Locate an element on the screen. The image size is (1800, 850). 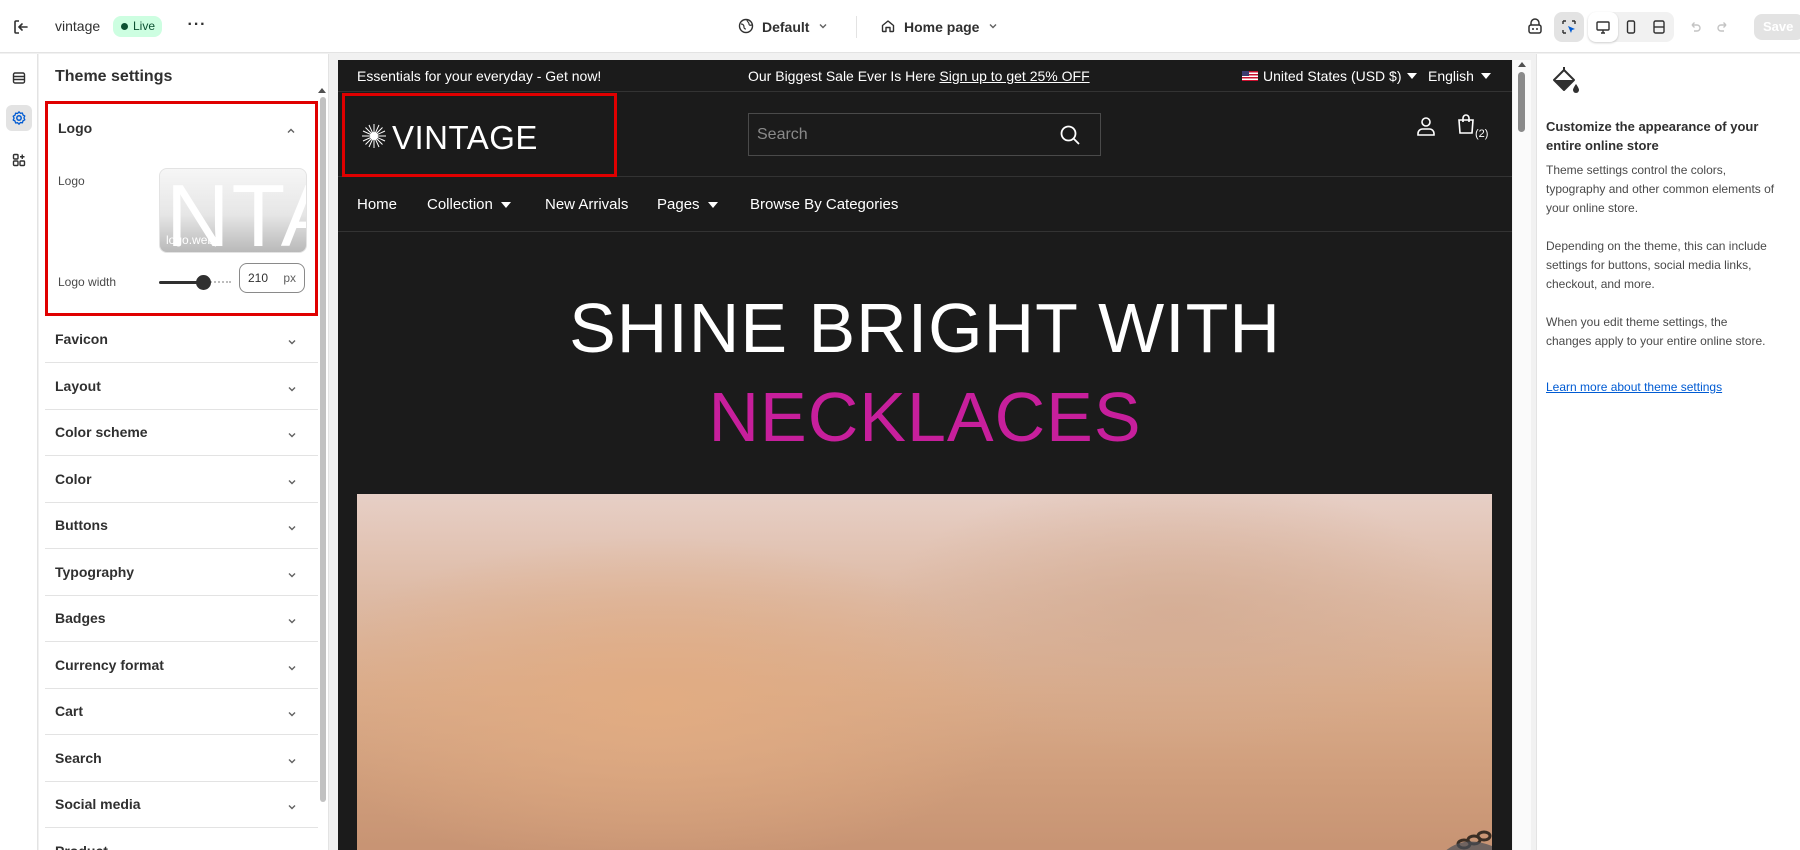
settings-section-color: Color is located at coordinates (181, 480).